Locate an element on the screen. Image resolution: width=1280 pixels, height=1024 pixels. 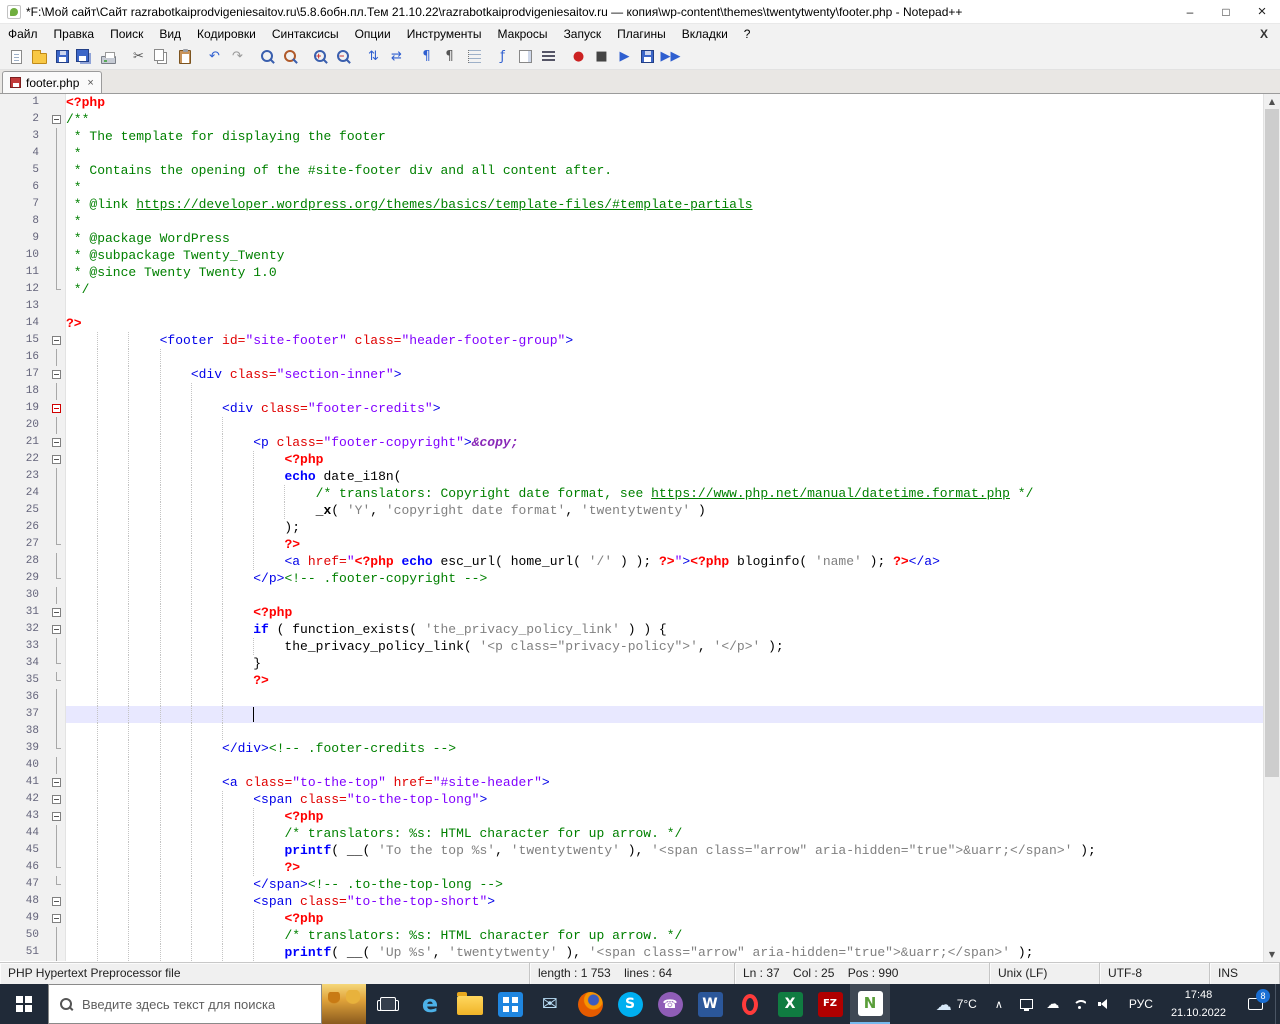
vertical-scrollbar: ▲ ▼ is located at coordinates (1271, 528).